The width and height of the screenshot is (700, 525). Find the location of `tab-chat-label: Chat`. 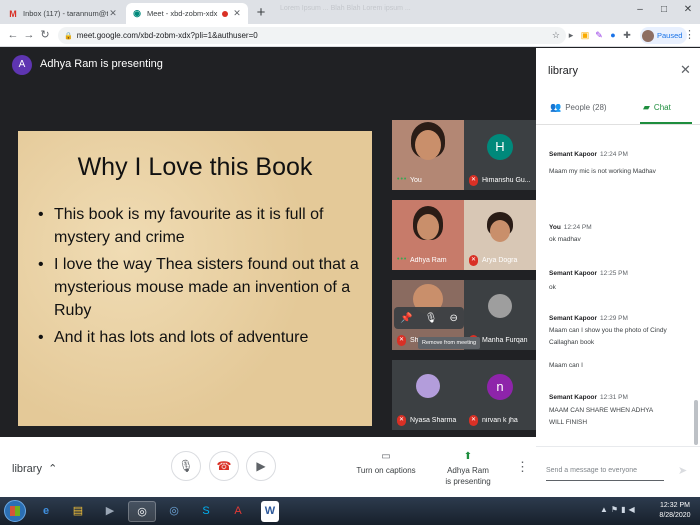

tab-chat-label: Chat is located at coordinates (662, 107).